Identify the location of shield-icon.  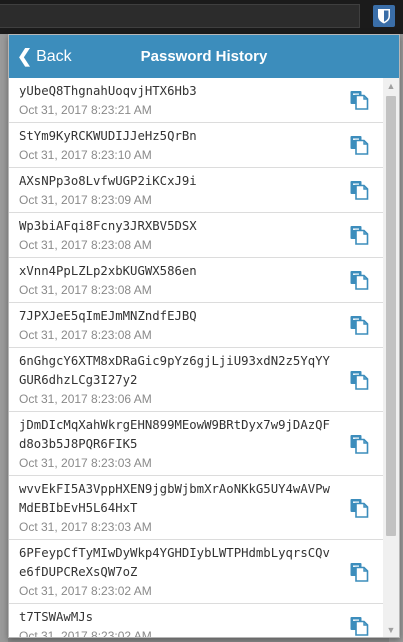
(384, 16).